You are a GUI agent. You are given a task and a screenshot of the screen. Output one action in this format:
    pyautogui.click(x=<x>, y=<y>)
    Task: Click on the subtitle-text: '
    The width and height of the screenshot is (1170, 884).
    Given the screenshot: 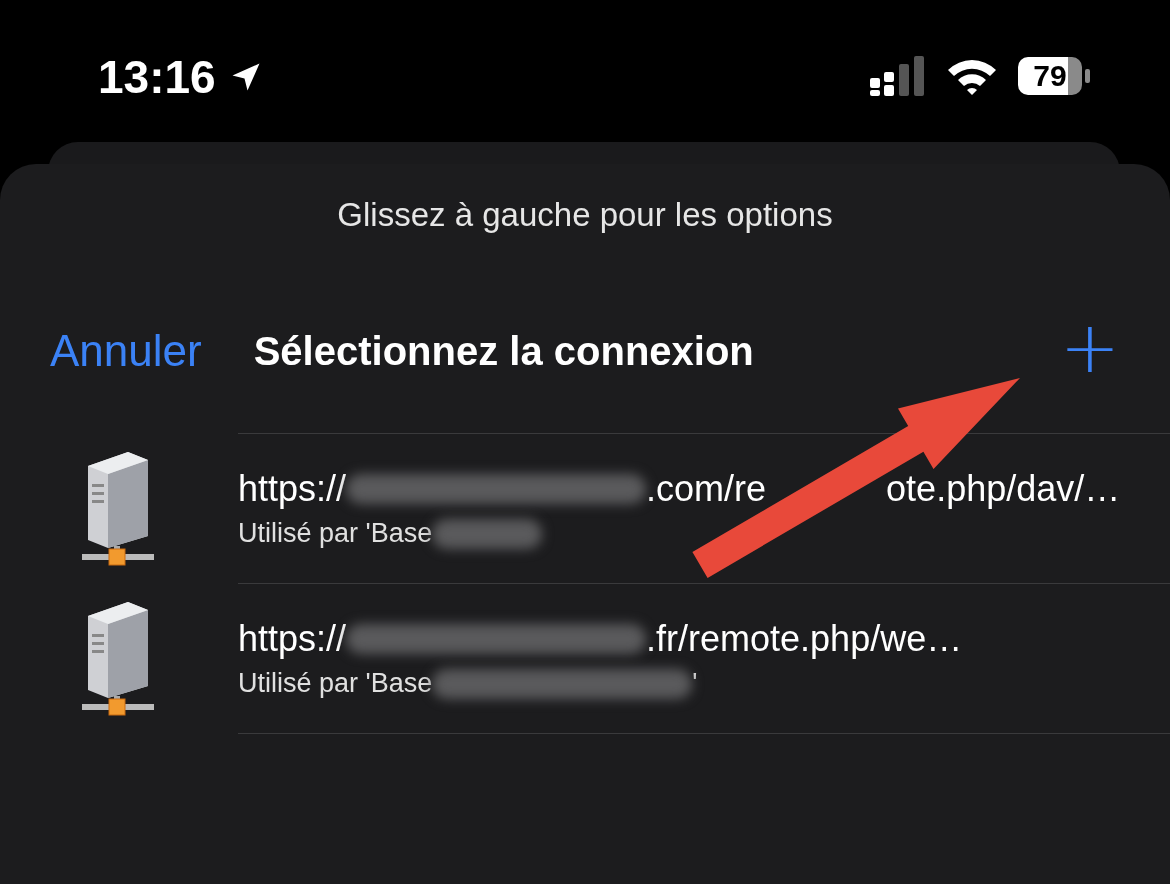 What is the action you would take?
    pyautogui.click(x=695, y=683)
    